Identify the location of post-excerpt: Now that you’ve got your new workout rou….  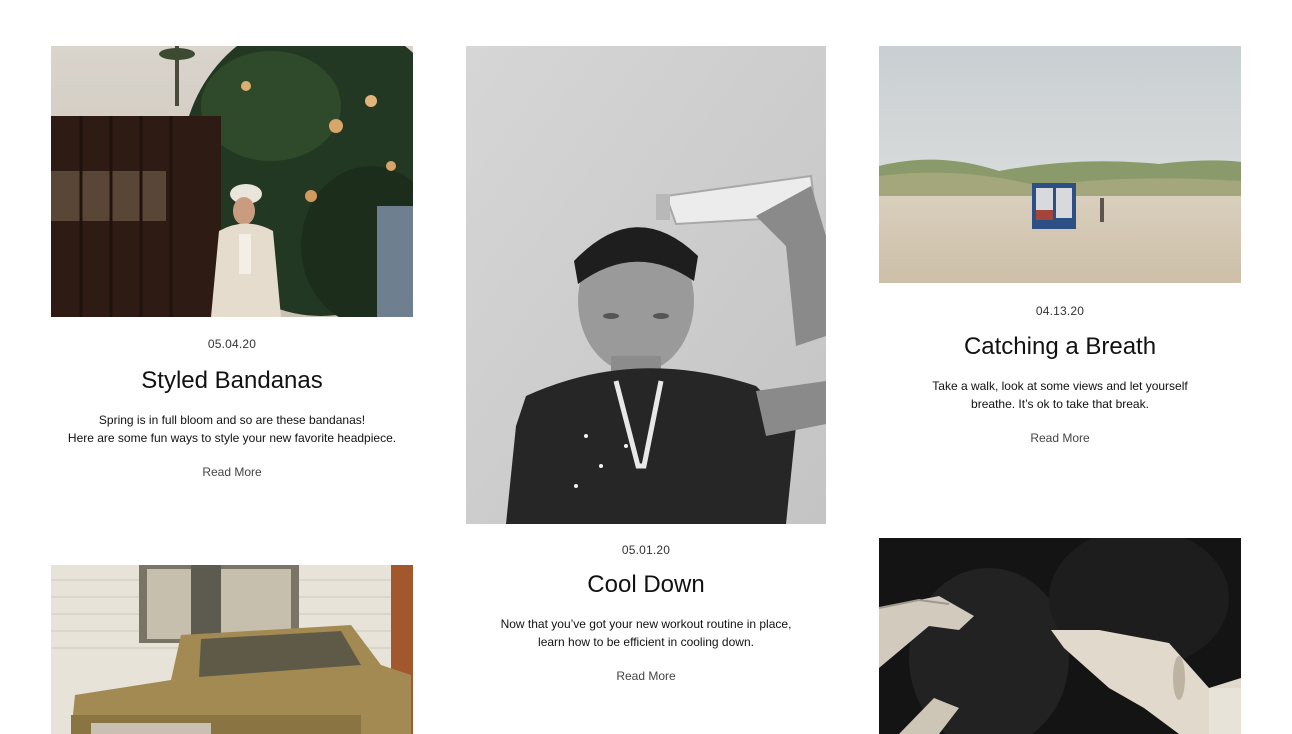
(646, 633).